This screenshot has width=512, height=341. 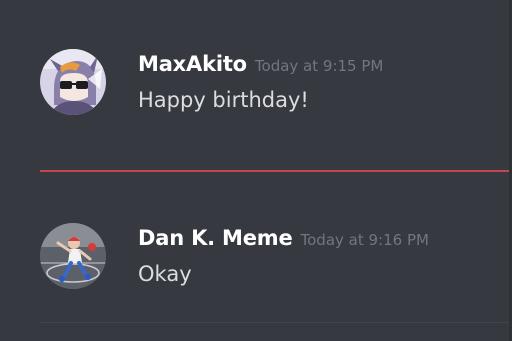 I want to click on message-timestamp: Today at 9:16 PM, so click(x=364, y=240).